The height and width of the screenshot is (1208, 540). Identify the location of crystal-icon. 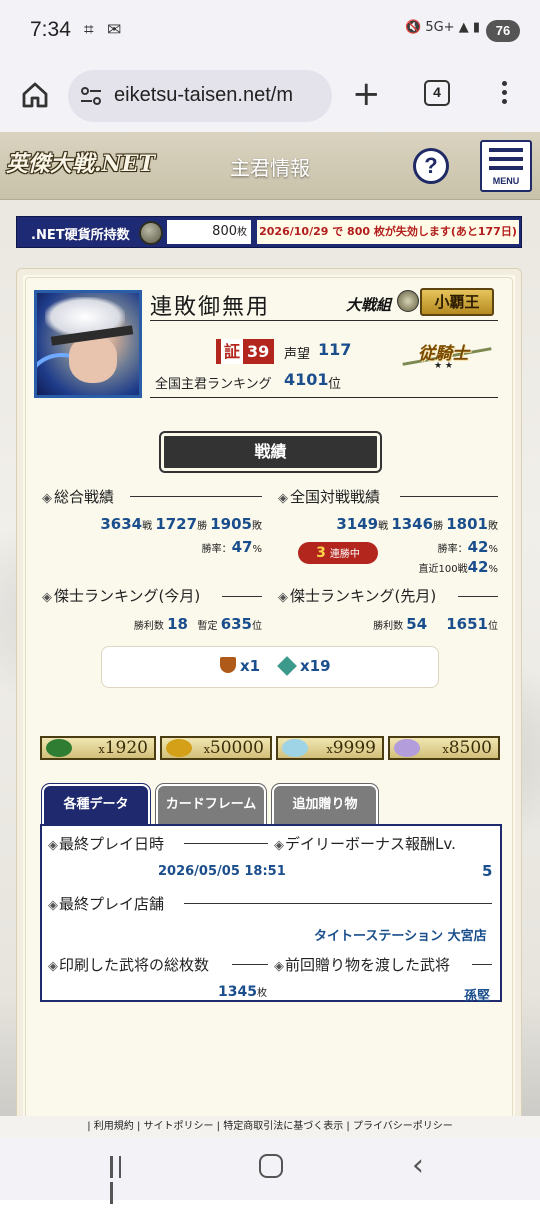
(295, 748).